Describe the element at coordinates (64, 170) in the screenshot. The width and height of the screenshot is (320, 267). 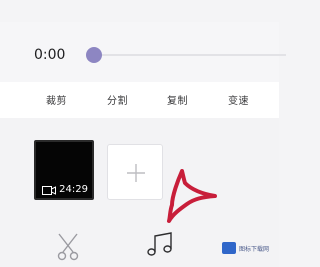
I see `video-clip: 24:29` at that location.